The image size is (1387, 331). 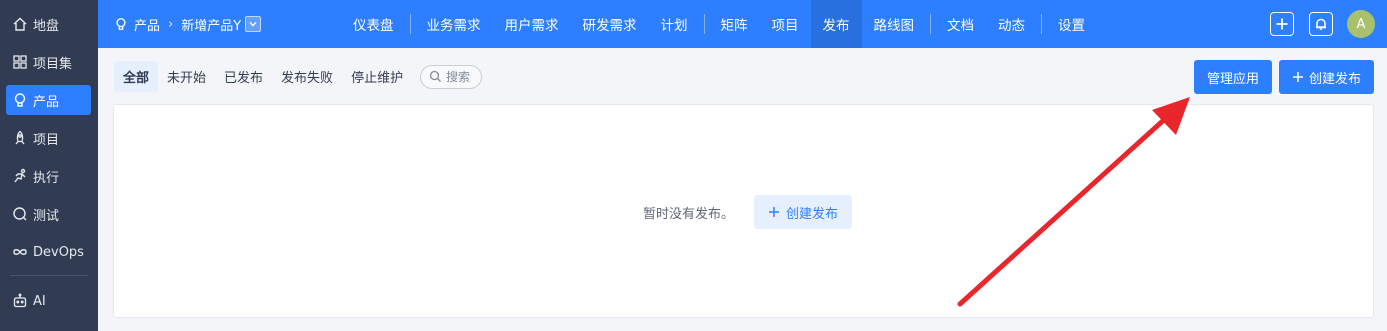 What do you see at coordinates (748, 212) in the screenshot?
I see `empty-state: 暂时没有发布。 创建发布` at bounding box center [748, 212].